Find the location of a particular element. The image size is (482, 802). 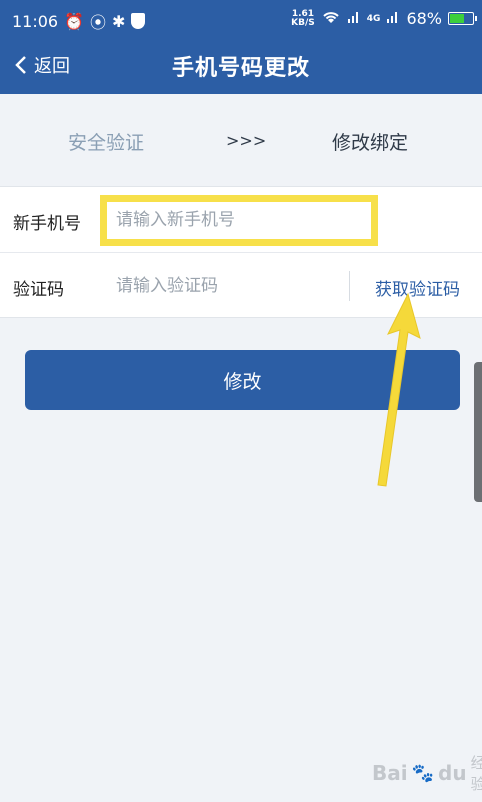

new-phone-row: 新手机号 is located at coordinates (241, 220).